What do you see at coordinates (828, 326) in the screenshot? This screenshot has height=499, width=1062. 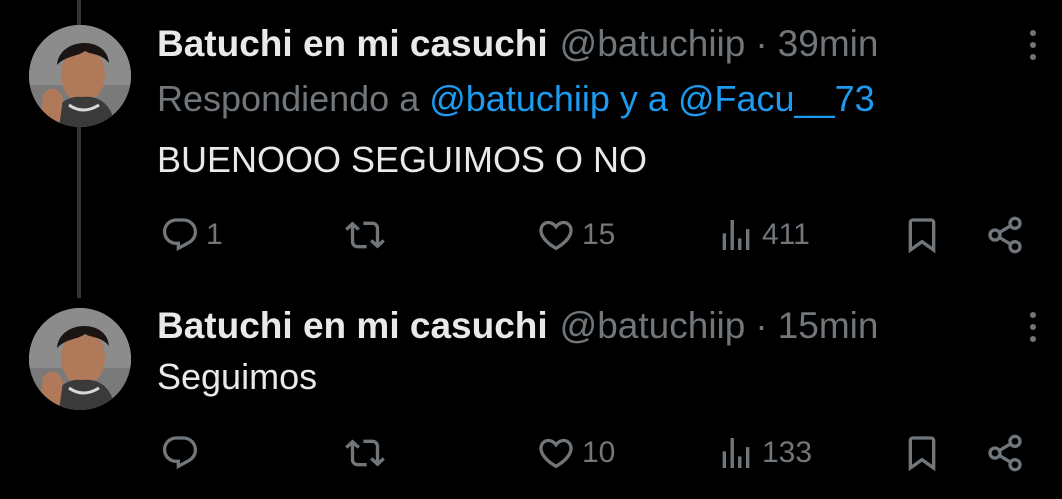 I see `timestamp: 15min` at bounding box center [828, 326].